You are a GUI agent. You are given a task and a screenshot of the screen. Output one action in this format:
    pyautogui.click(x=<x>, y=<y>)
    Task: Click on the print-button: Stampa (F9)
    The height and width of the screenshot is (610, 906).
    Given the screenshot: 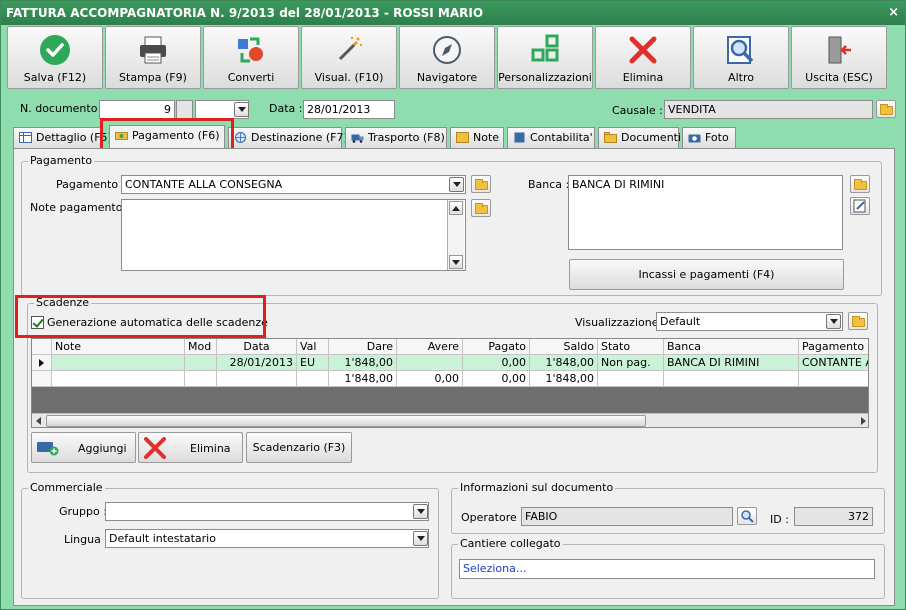 What is the action you would take?
    pyautogui.click(x=153, y=57)
    